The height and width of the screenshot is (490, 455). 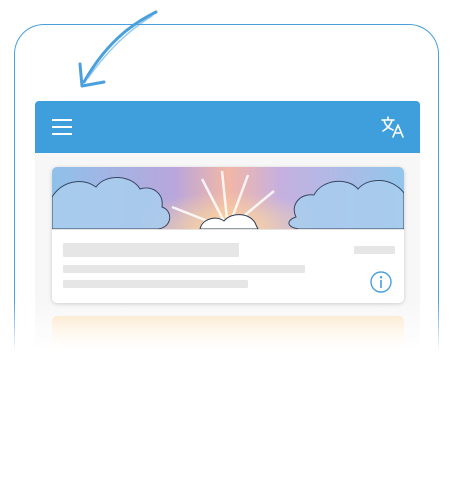 I want to click on title-placeholder, so click(x=151, y=250).